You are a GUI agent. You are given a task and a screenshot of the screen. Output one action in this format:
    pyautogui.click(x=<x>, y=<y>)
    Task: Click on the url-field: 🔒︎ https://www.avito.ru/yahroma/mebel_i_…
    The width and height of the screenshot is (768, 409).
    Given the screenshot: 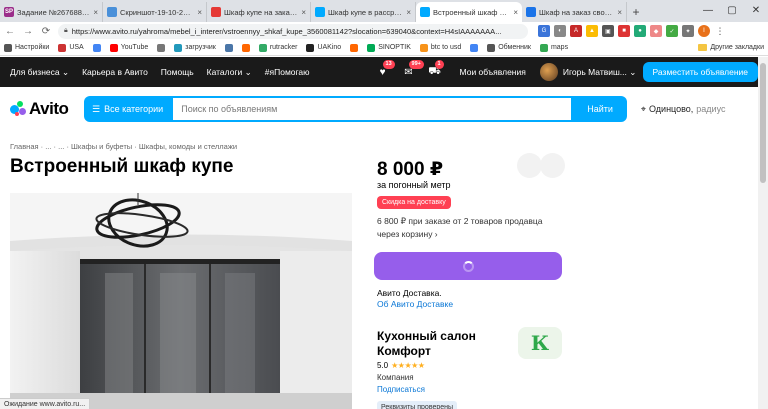 What is the action you would take?
    pyautogui.click(x=293, y=31)
    